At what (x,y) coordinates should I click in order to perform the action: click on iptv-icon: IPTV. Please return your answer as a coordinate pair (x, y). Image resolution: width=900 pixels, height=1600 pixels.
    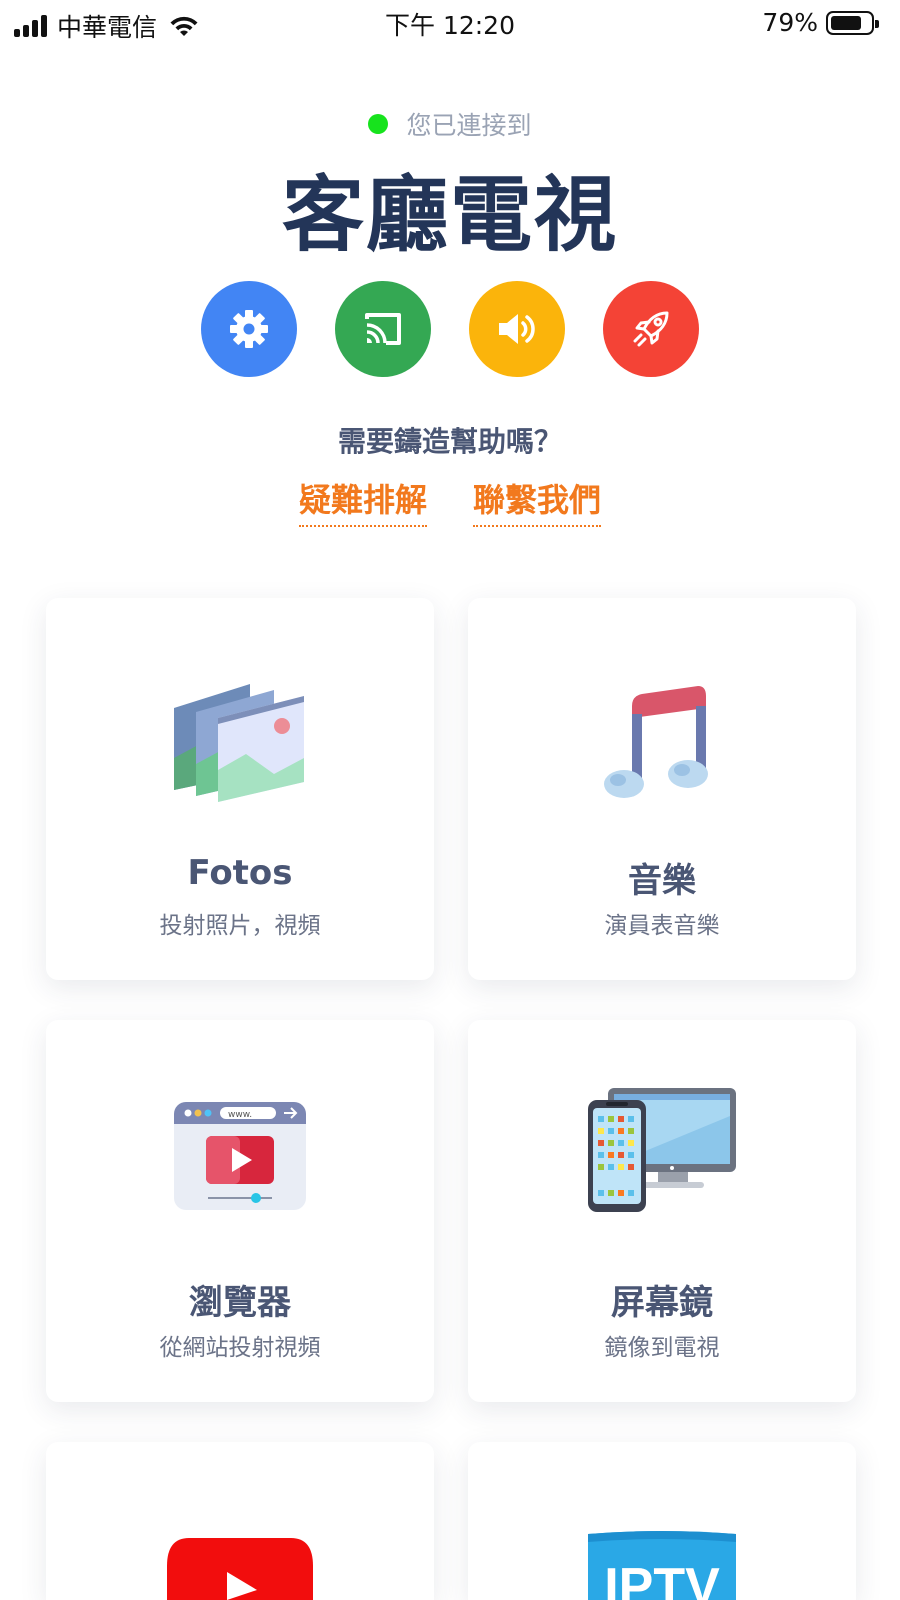
    Looking at the image, I should click on (662, 1565).